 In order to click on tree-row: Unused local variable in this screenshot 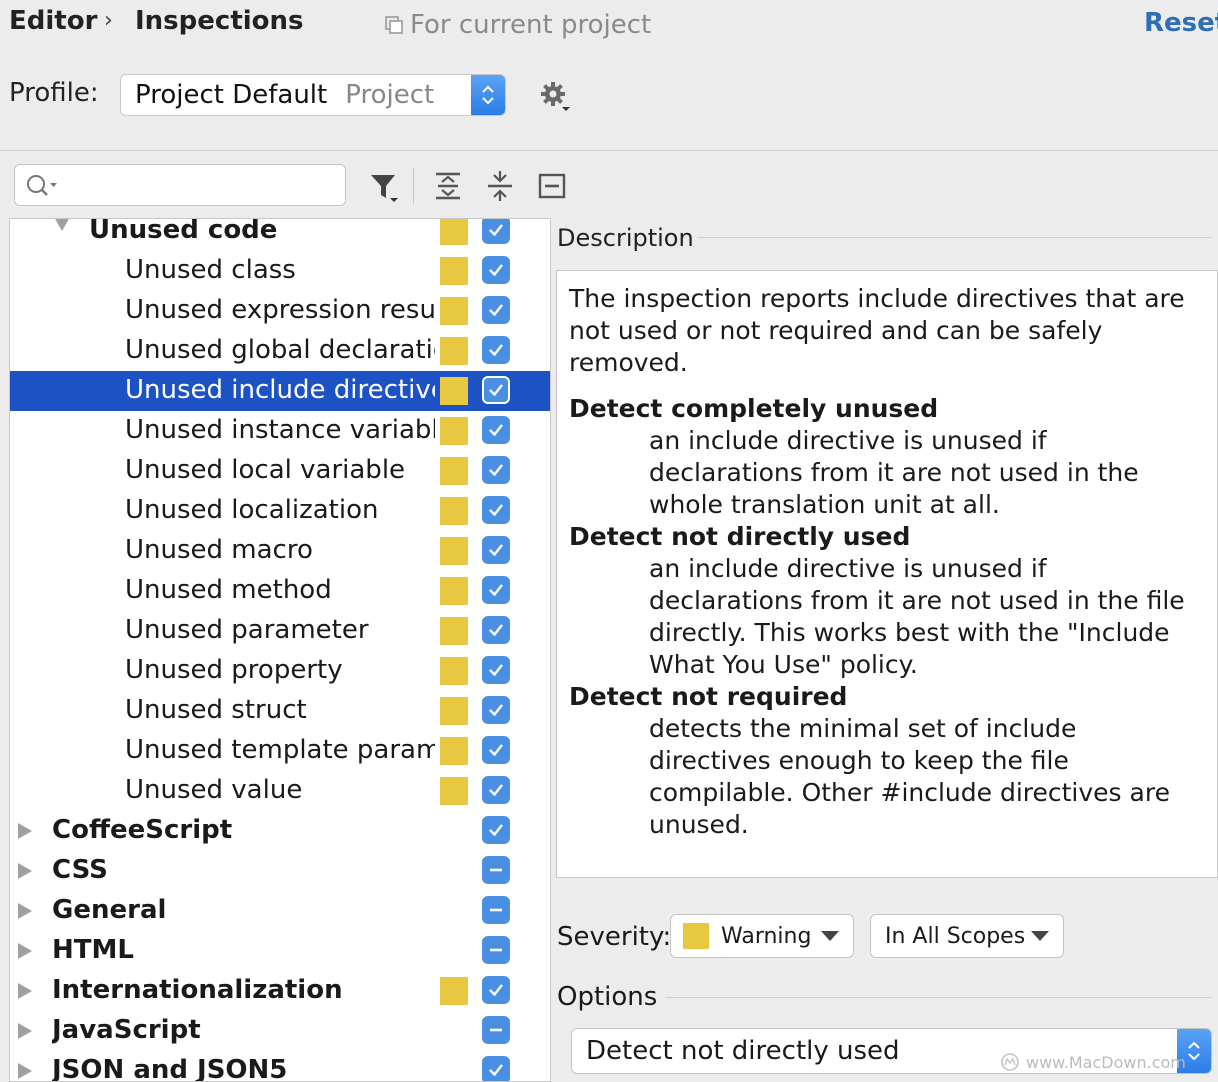, I will do `click(280, 471)`.